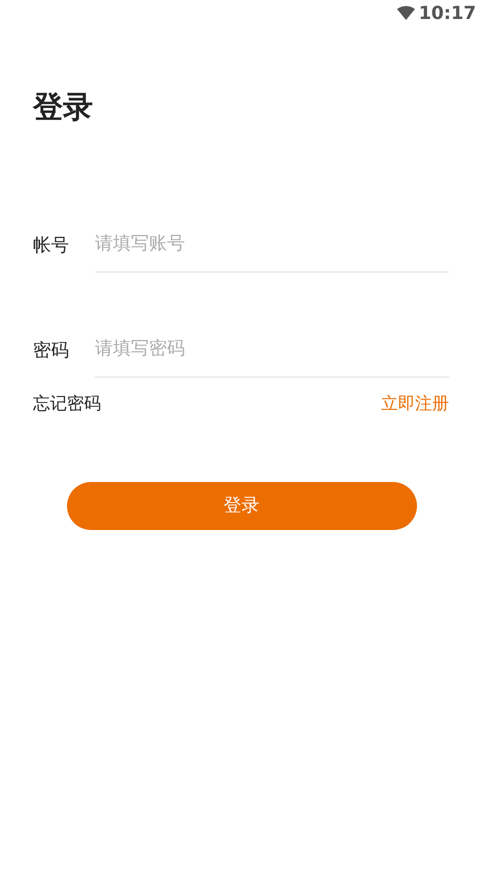 The width and height of the screenshot is (484, 869). What do you see at coordinates (51, 351) in the screenshot?
I see `field-label: 密码` at bounding box center [51, 351].